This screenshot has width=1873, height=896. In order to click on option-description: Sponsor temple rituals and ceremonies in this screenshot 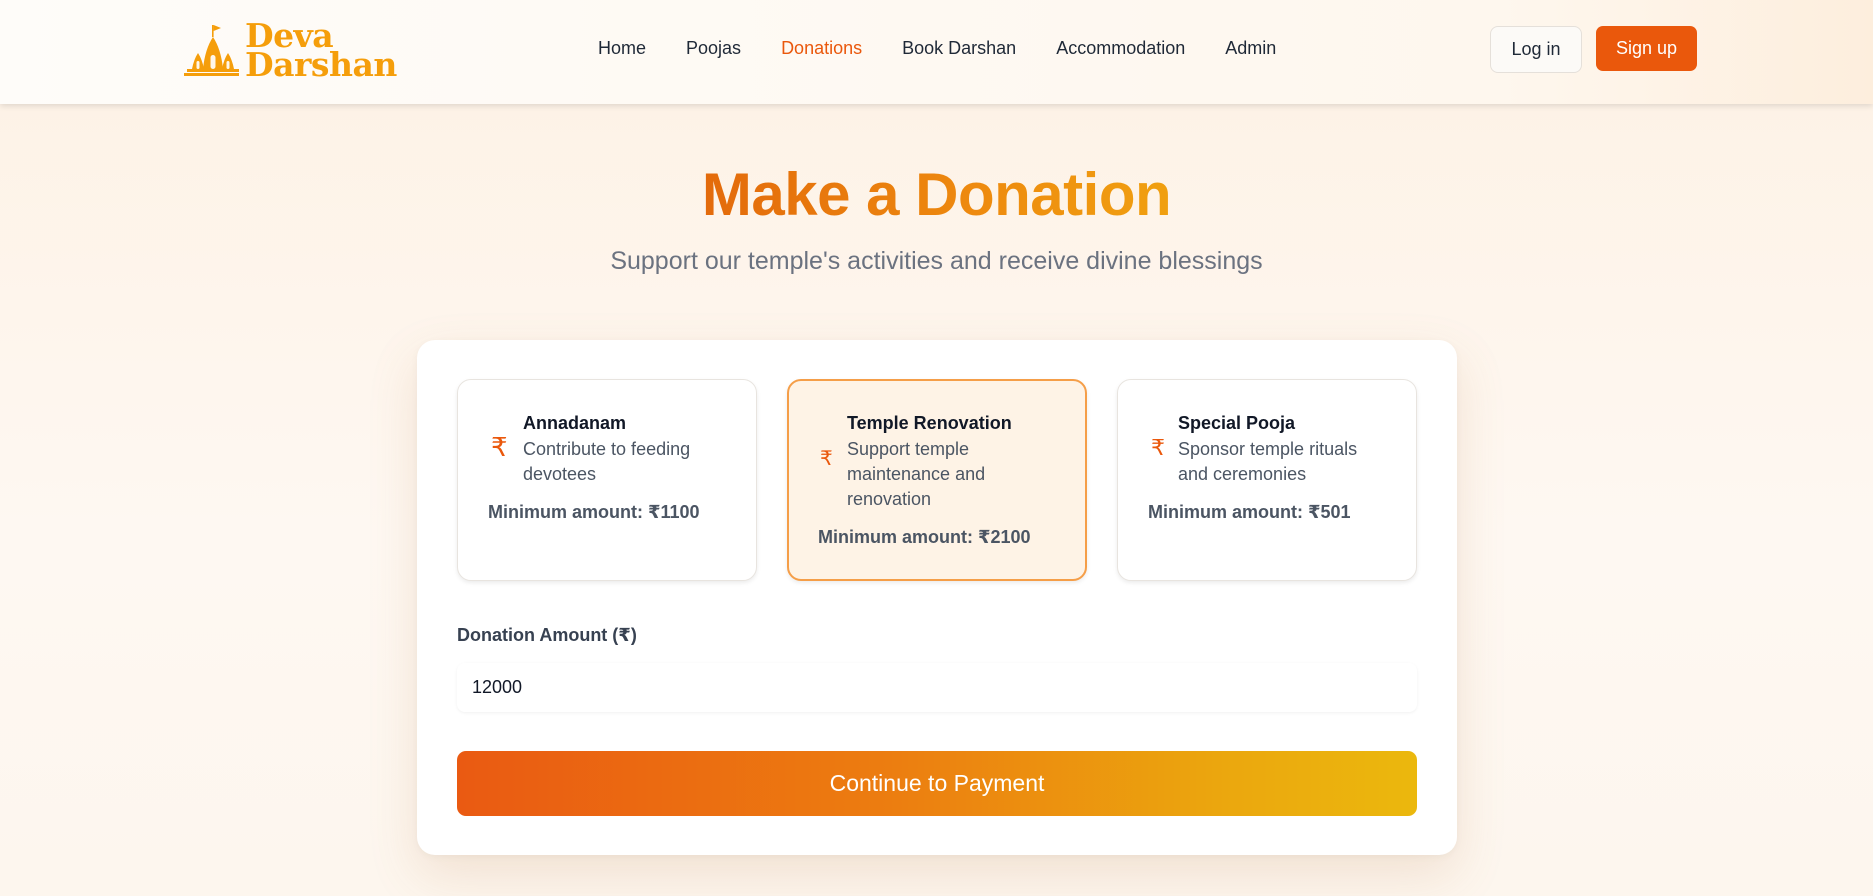, I will do `click(1268, 461)`.